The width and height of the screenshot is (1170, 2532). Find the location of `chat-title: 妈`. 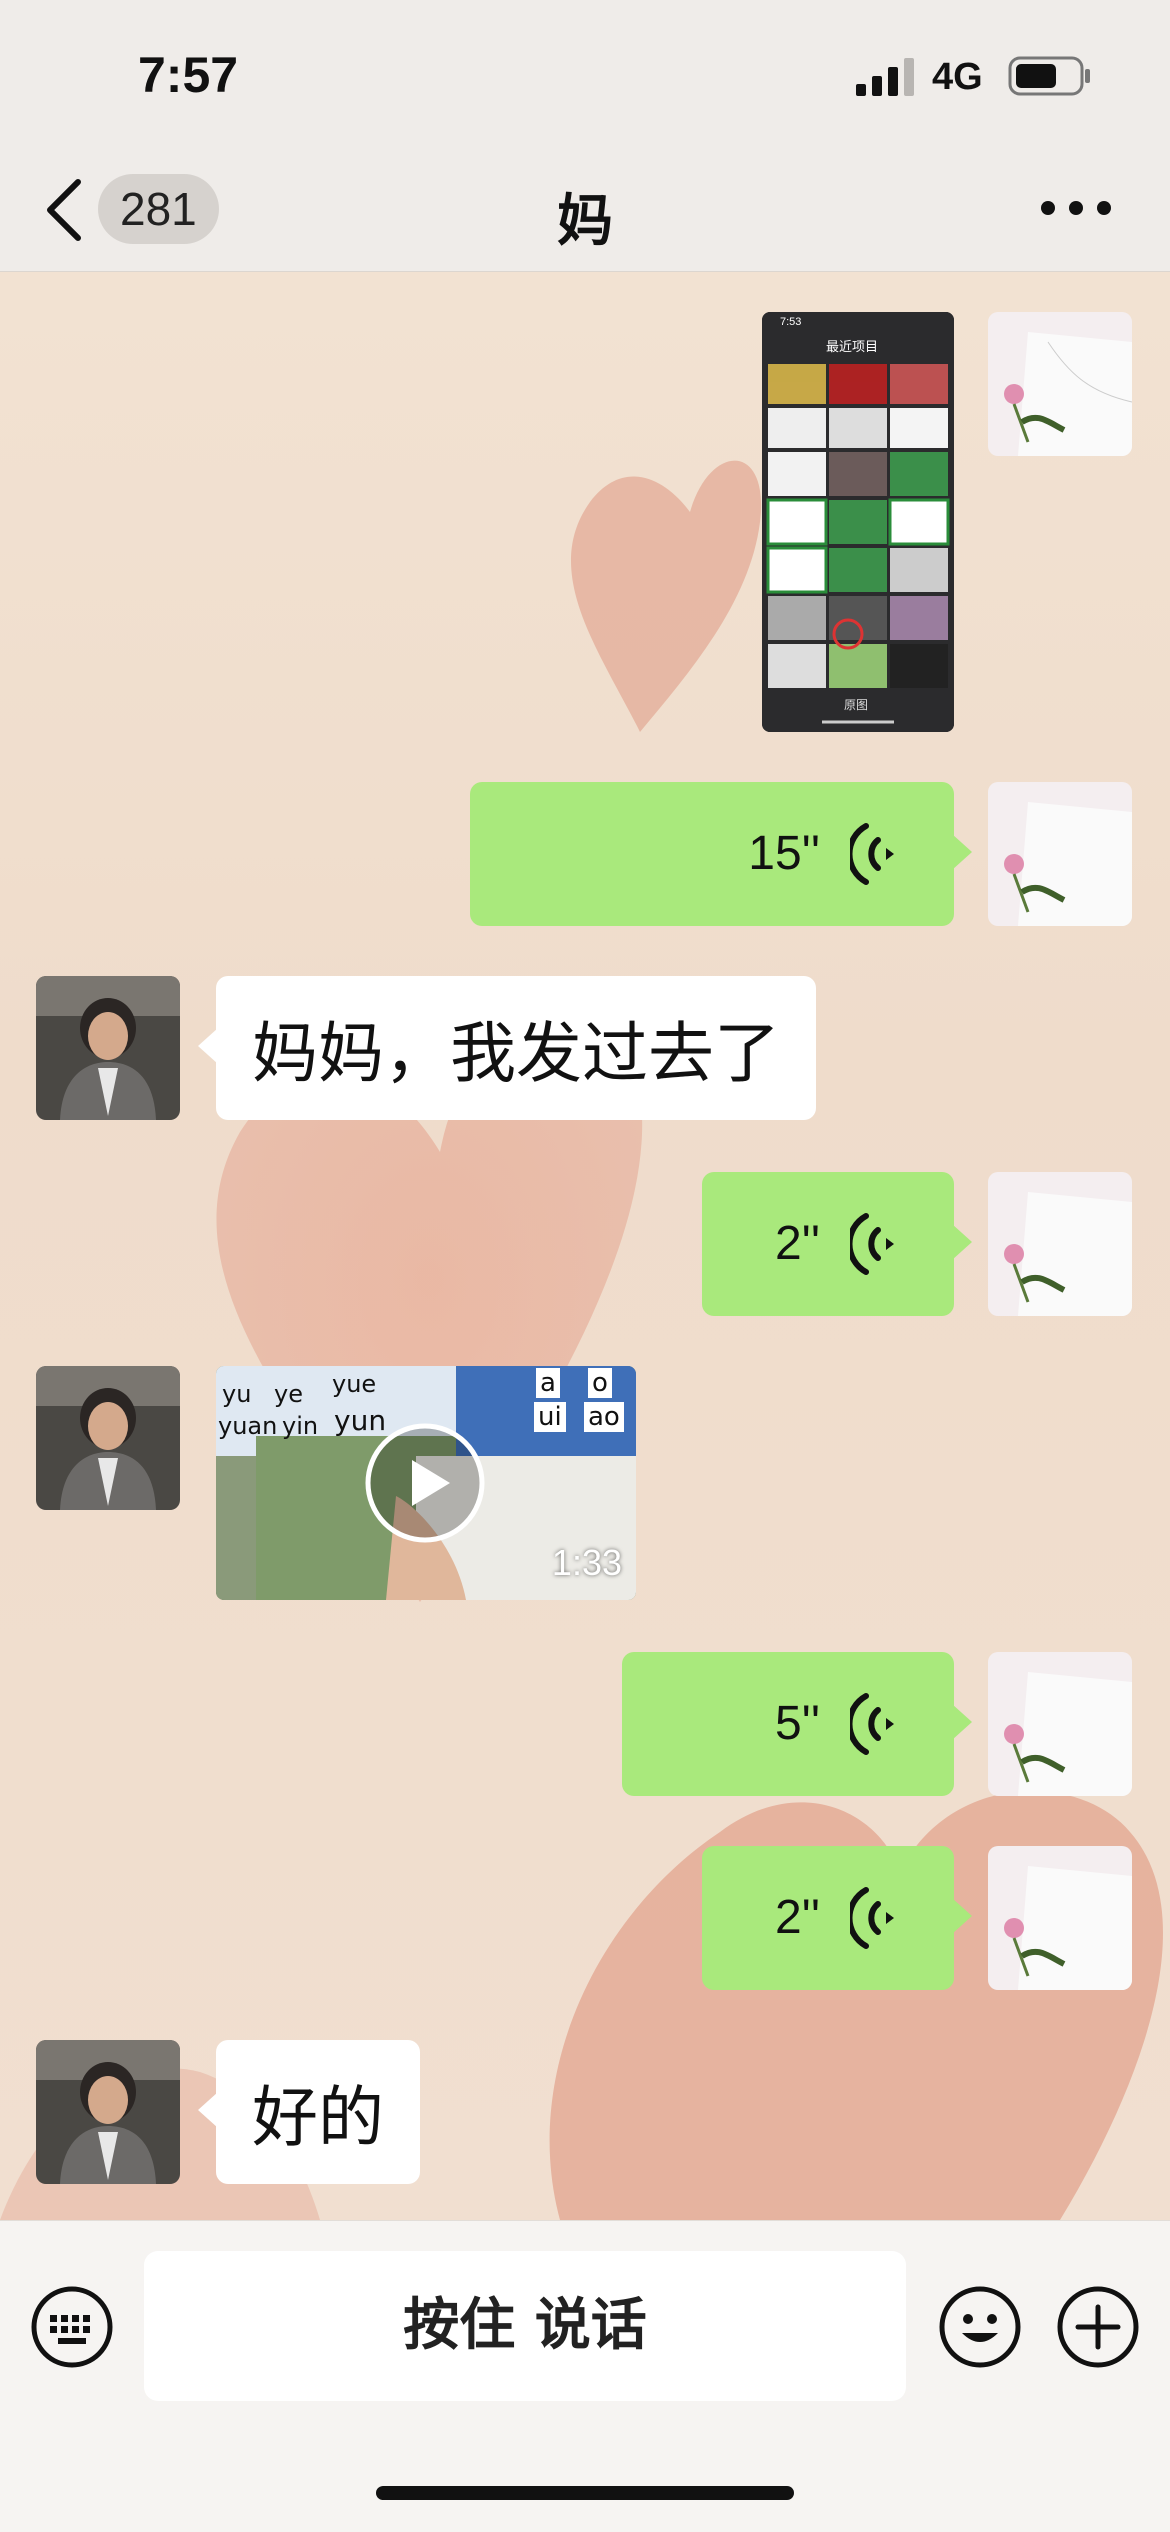

chat-title: 妈 is located at coordinates (585, 221).